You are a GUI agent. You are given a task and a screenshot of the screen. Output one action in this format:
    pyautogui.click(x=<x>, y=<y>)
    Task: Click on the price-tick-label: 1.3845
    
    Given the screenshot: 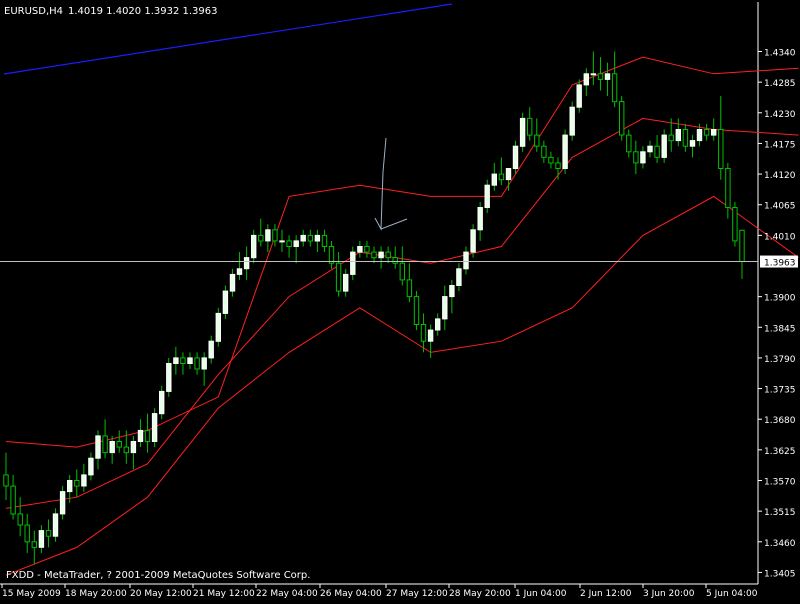 What is the action you would take?
    pyautogui.click(x=780, y=329)
    